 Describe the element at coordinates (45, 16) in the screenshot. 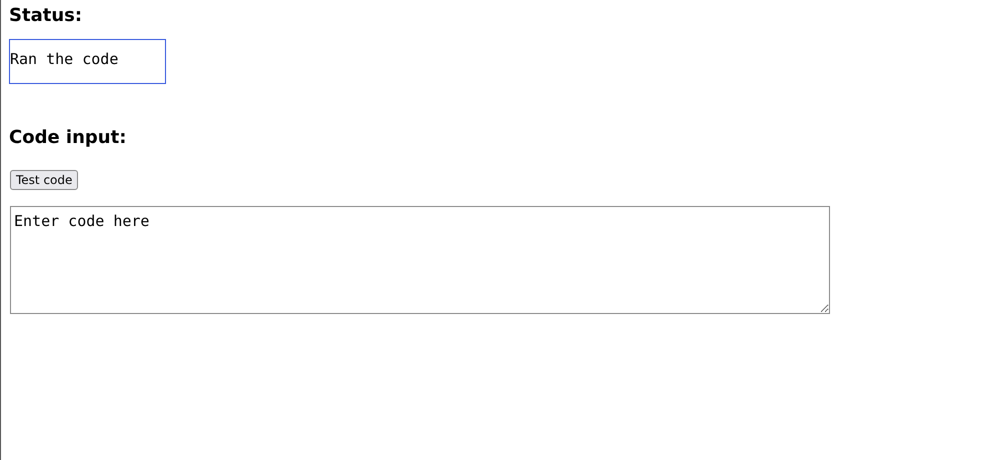

I see `status-heading: Status:` at that location.